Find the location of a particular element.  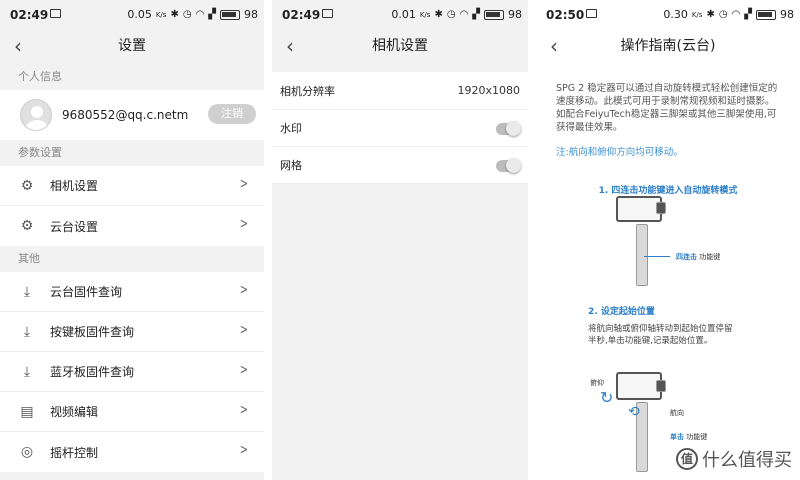

grid-label: 网格 is located at coordinates (291, 165).